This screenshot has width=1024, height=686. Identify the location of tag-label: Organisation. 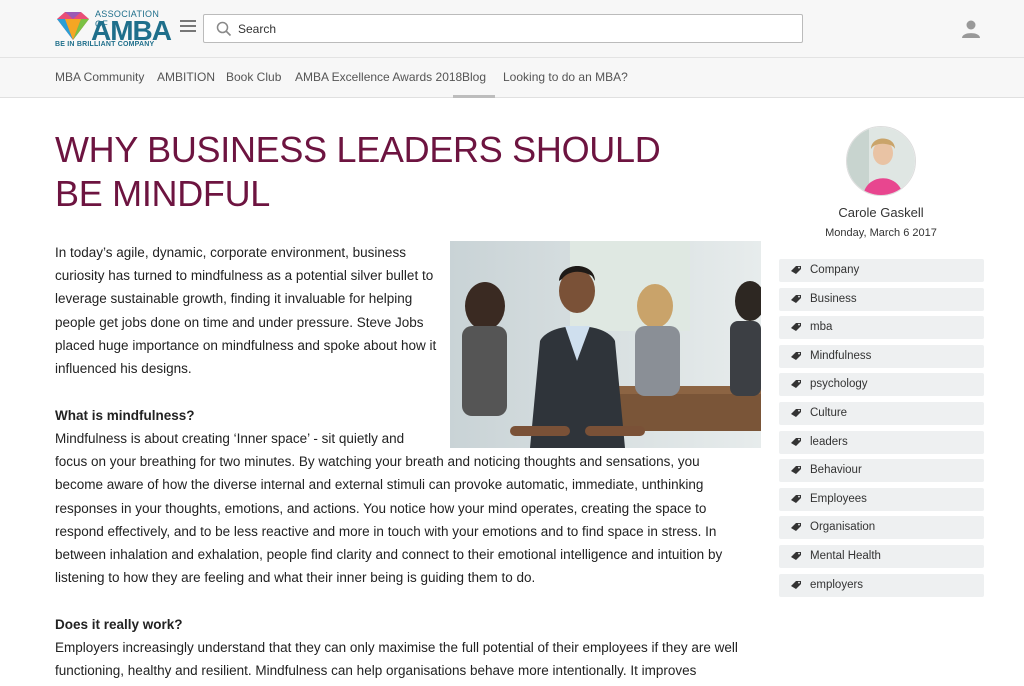
(843, 527).